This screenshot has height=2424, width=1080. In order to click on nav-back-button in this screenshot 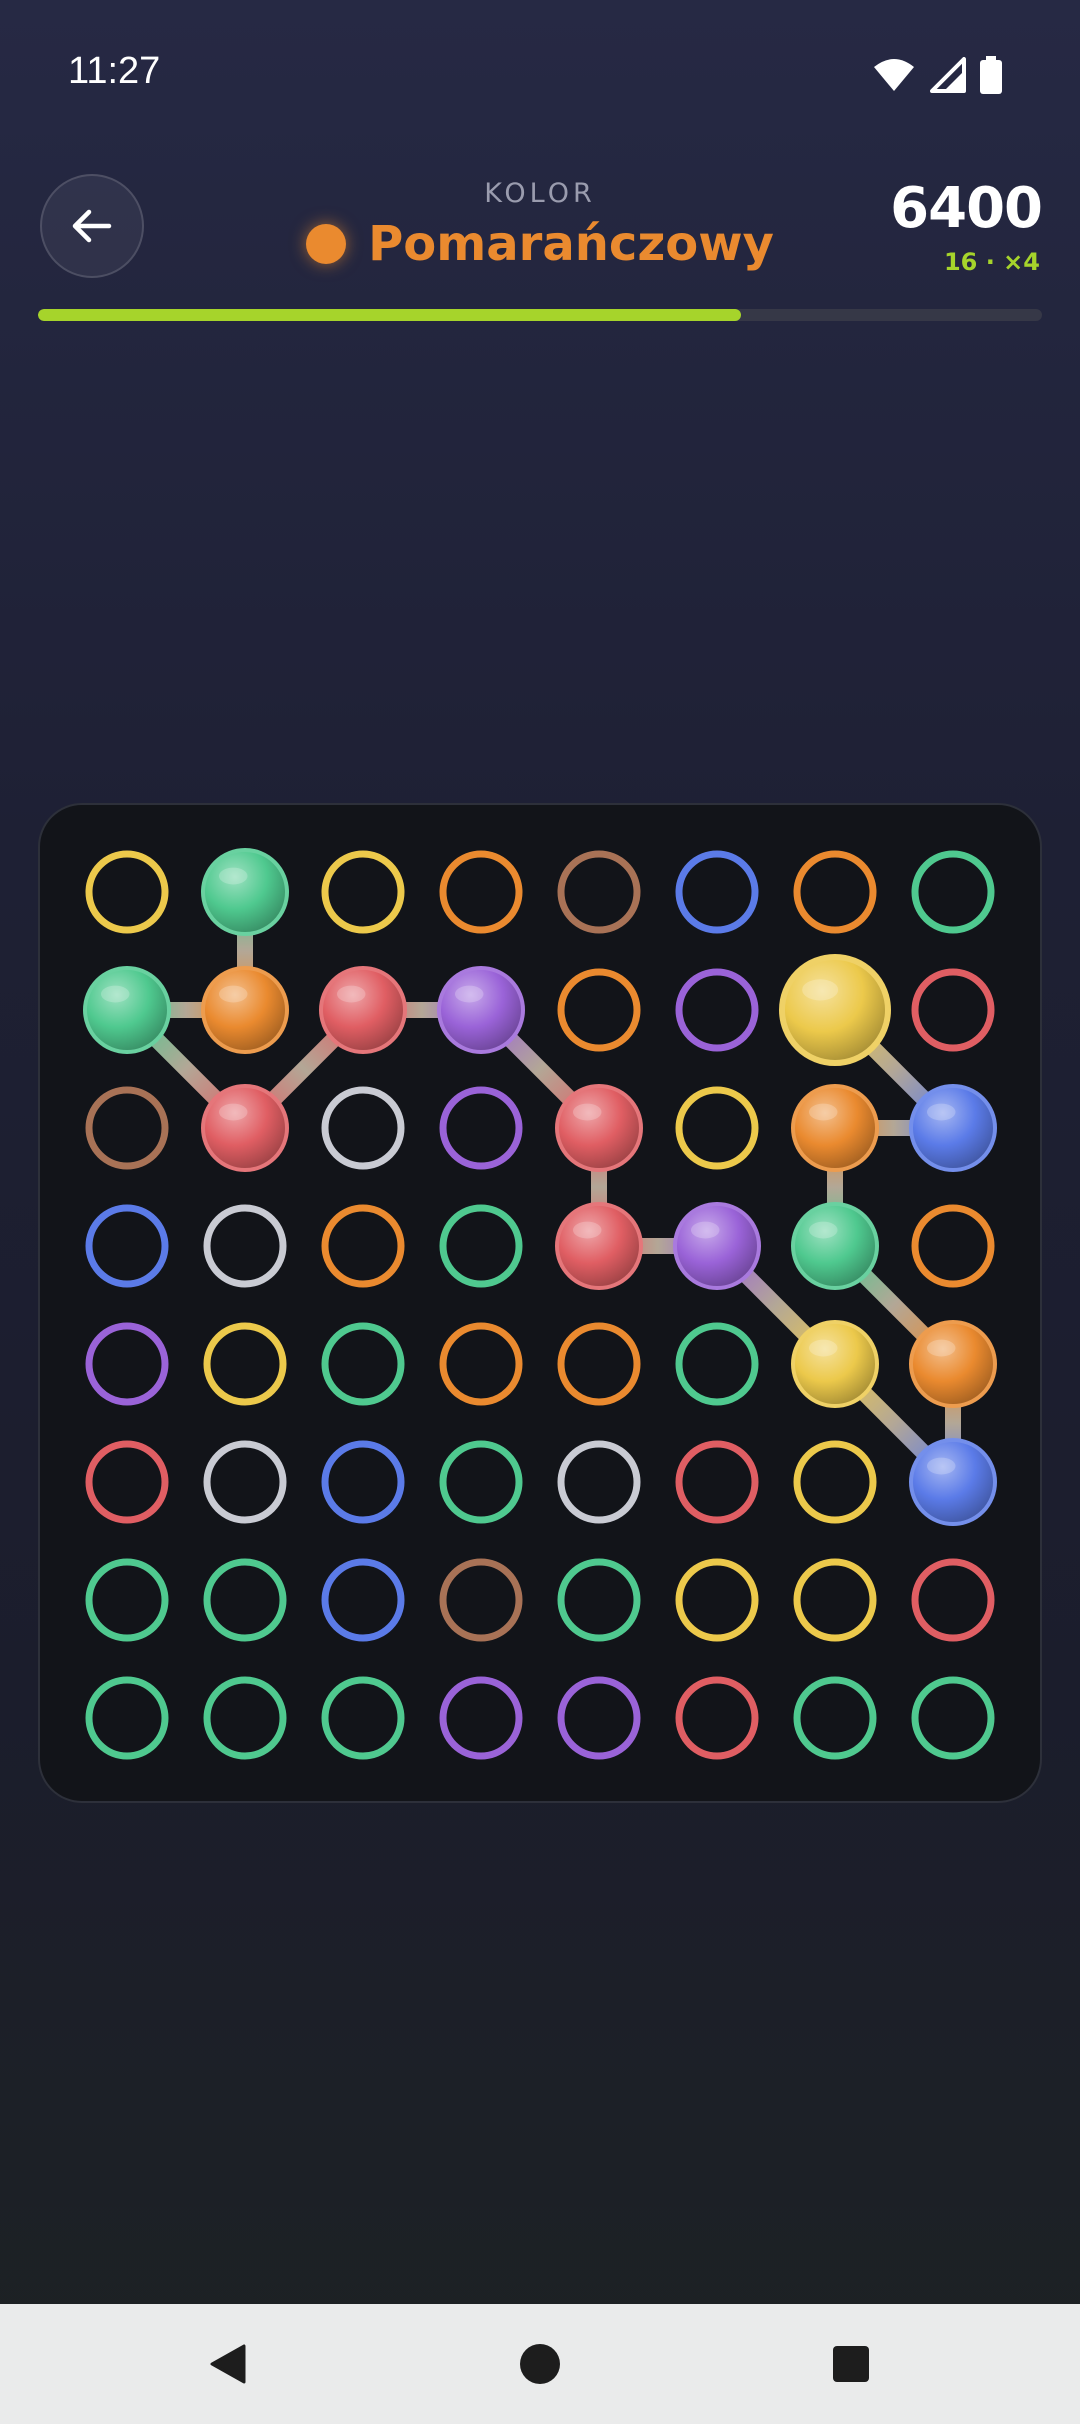, I will do `click(228, 2364)`.